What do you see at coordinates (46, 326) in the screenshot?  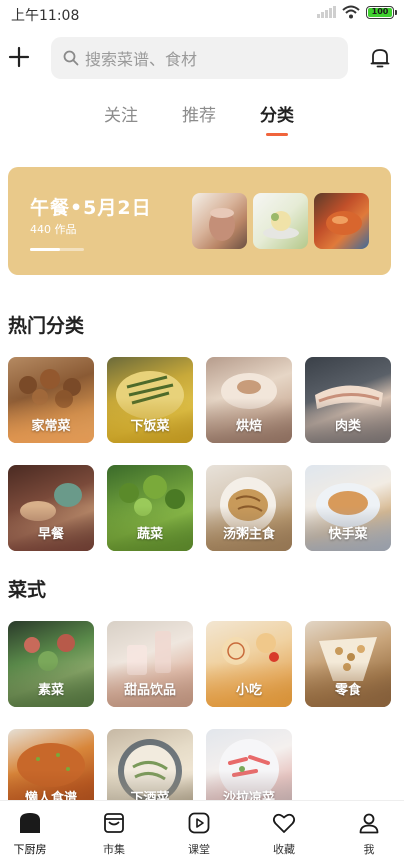 I see `hot-categories-title: 热门分类` at bounding box center [46, 326].